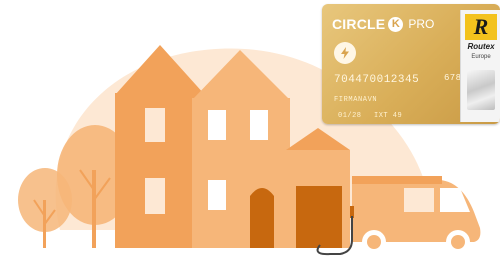 The image size is (500, 257). I want to click on card-brand: CIRCLE K PRO, so click(383, 24).